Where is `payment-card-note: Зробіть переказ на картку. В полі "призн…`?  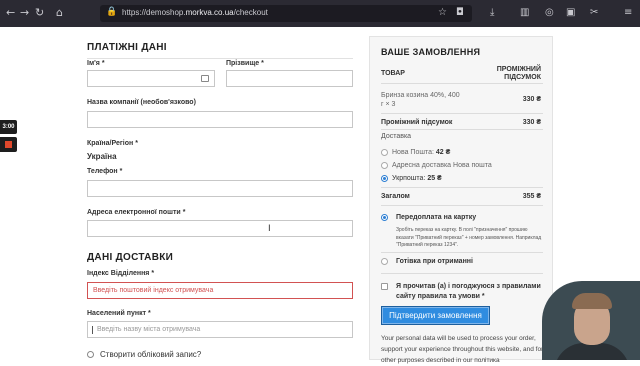 payment-card-note: Зробіть переказ на картку. В полі "призн… is located at coordinates (469, 237).